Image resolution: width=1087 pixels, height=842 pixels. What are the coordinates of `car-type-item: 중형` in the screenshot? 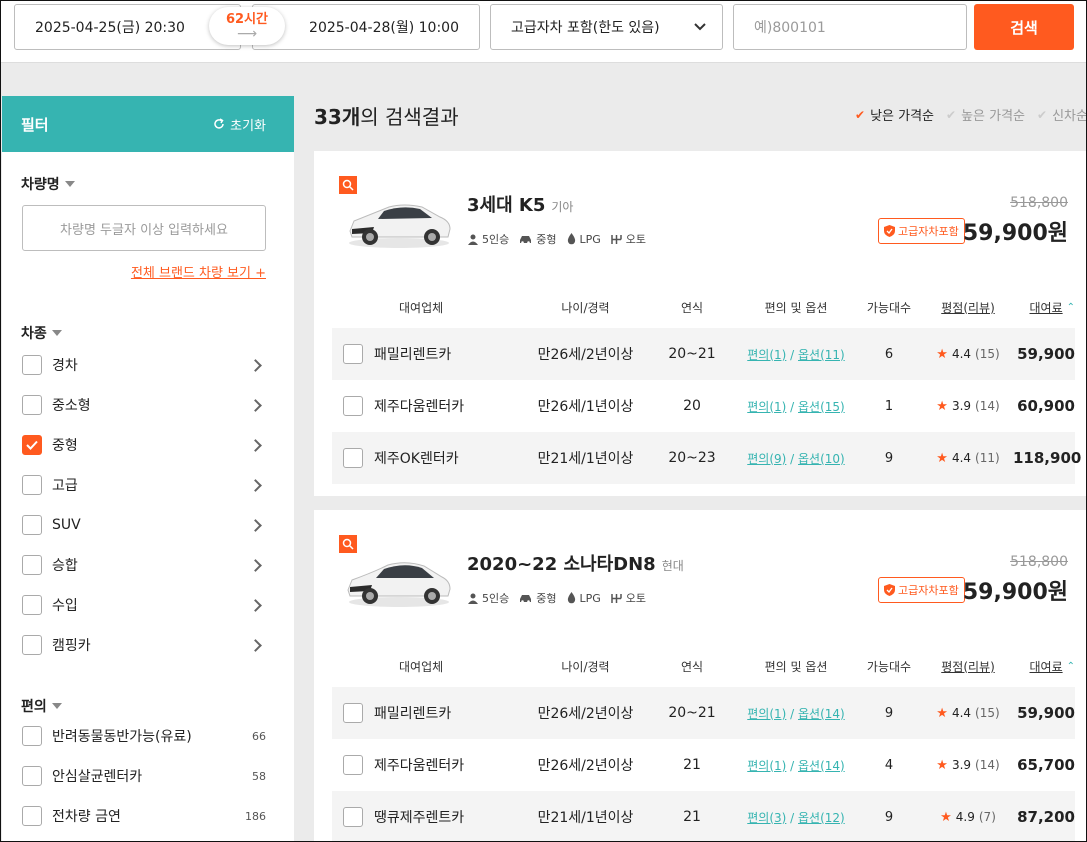 It's located at (144, 445).